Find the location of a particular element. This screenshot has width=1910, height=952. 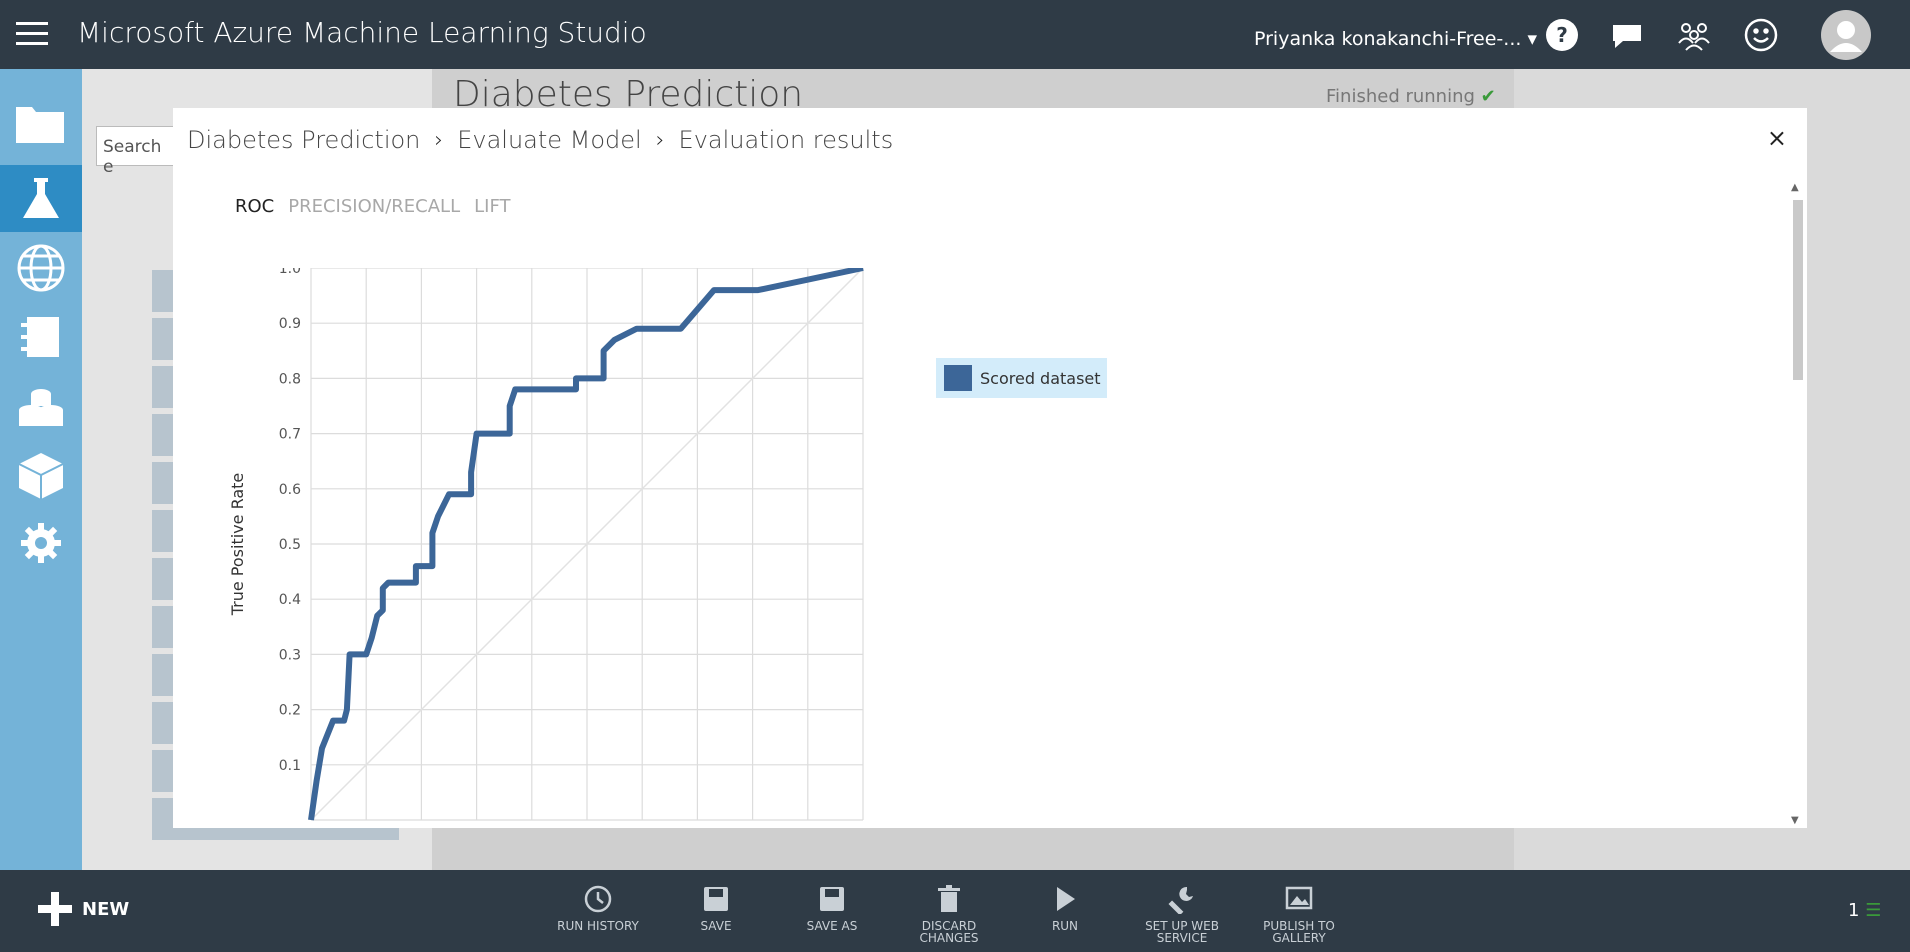

save-as-icon is located at coordinates (832, 899).